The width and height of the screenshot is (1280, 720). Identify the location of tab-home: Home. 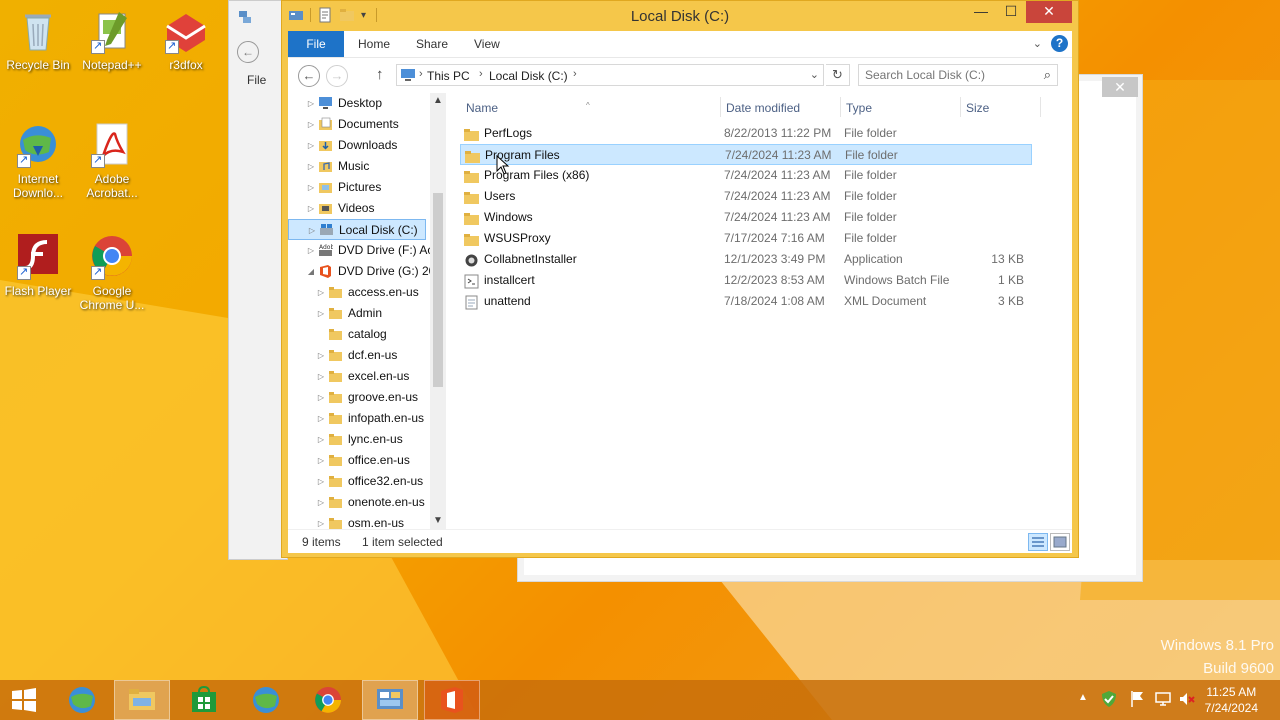
(374, 44).